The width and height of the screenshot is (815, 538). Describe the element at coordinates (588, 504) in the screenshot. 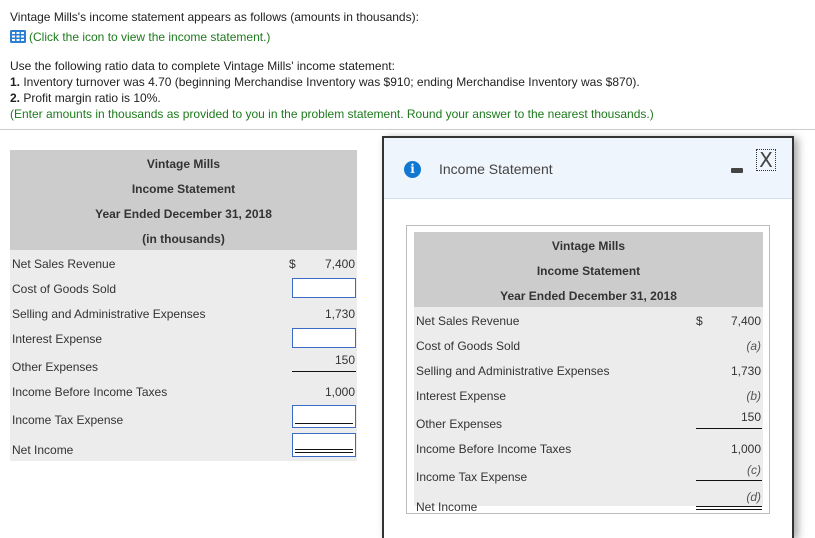

I see `table-row: Net Income (d)` at that location.